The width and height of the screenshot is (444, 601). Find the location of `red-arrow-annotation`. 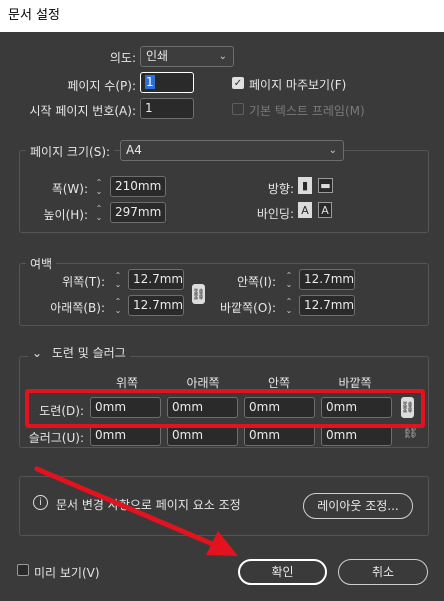

red-arrow-annotation is located at coordinates (136, 511).